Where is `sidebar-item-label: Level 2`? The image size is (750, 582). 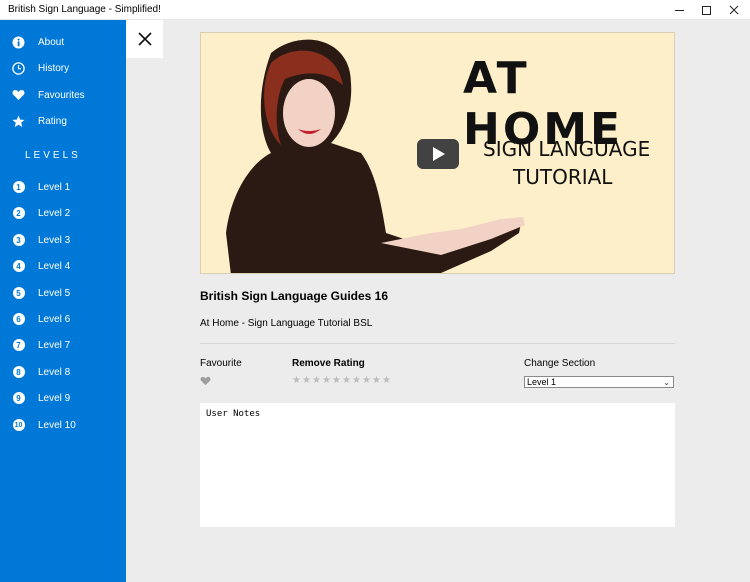
sidebar-item-label: Level 2 is located at coordinates (54, 213).